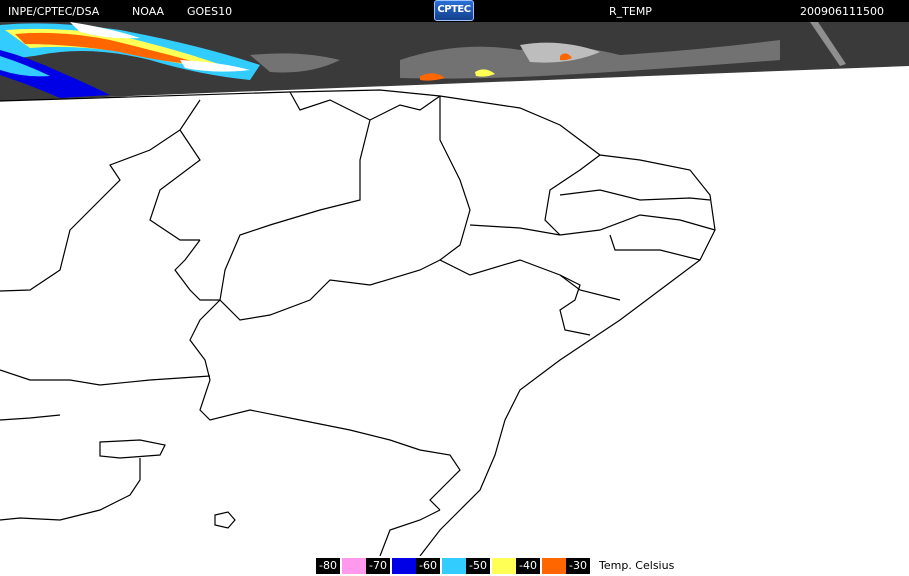 The height and width of the screenshot is (576, 909). I want to click on legend-label: -50, so click(478, 566).